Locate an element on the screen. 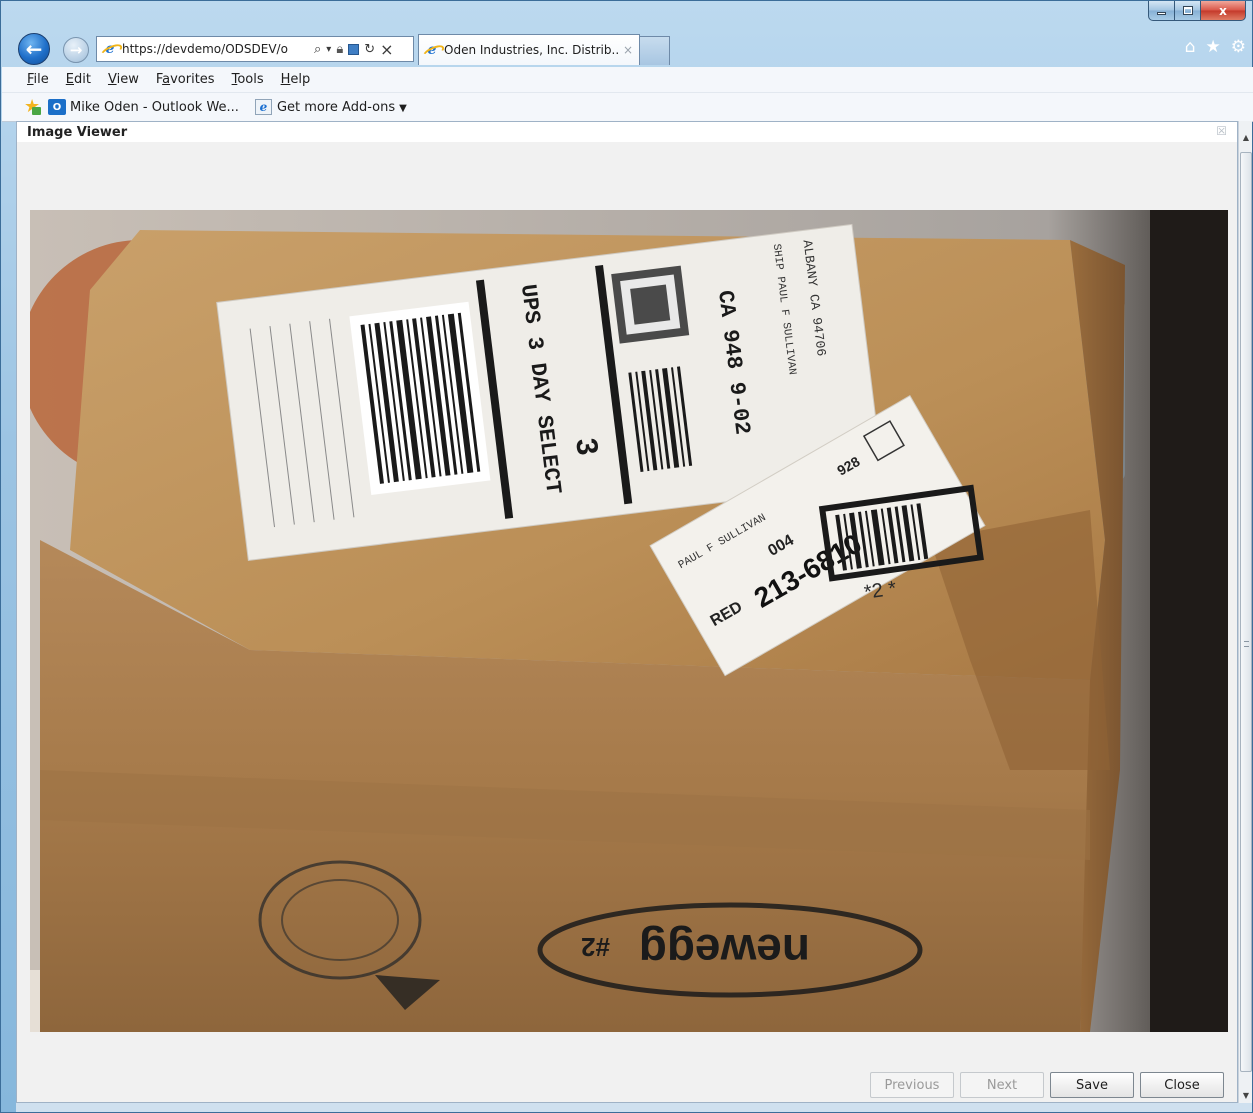 This screenshot has width=1253, height=1113. url-text: https://devdemo/ODSDEV/o is located at coordinates (217, 49).